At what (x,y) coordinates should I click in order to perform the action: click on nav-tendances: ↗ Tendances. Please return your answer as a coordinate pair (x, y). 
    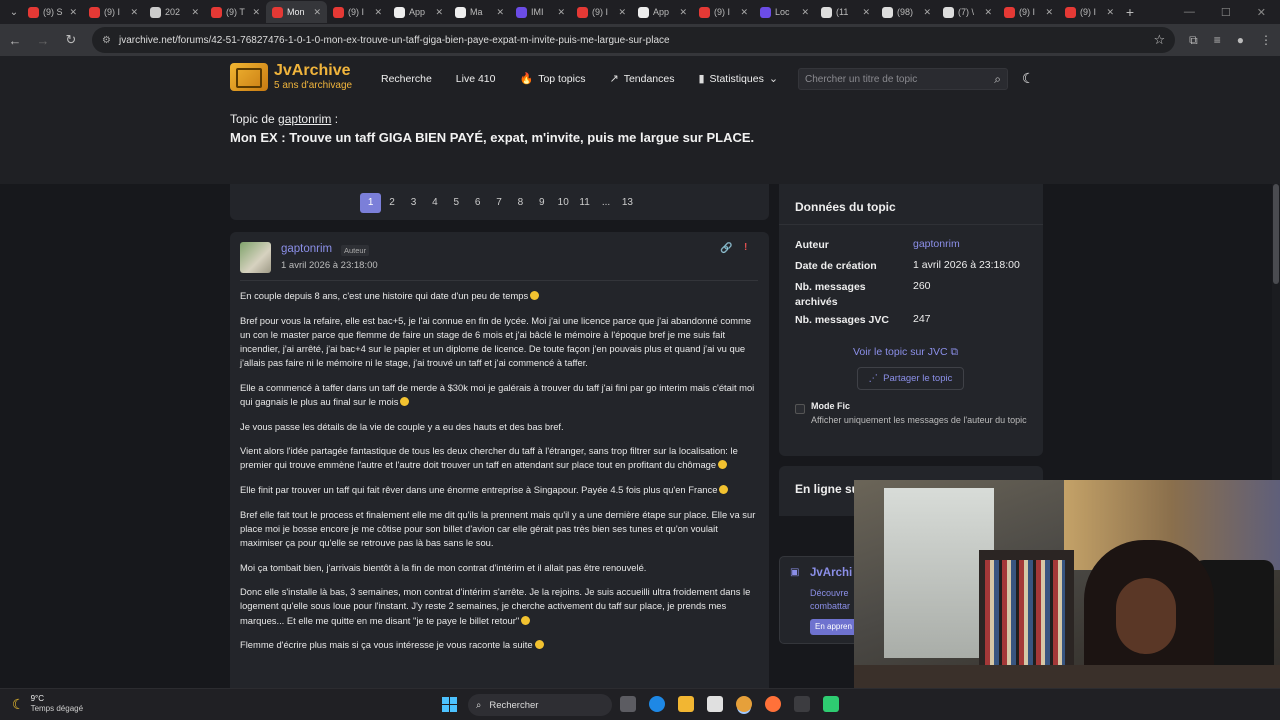
    Looking at the image, I should click on (641, 79).